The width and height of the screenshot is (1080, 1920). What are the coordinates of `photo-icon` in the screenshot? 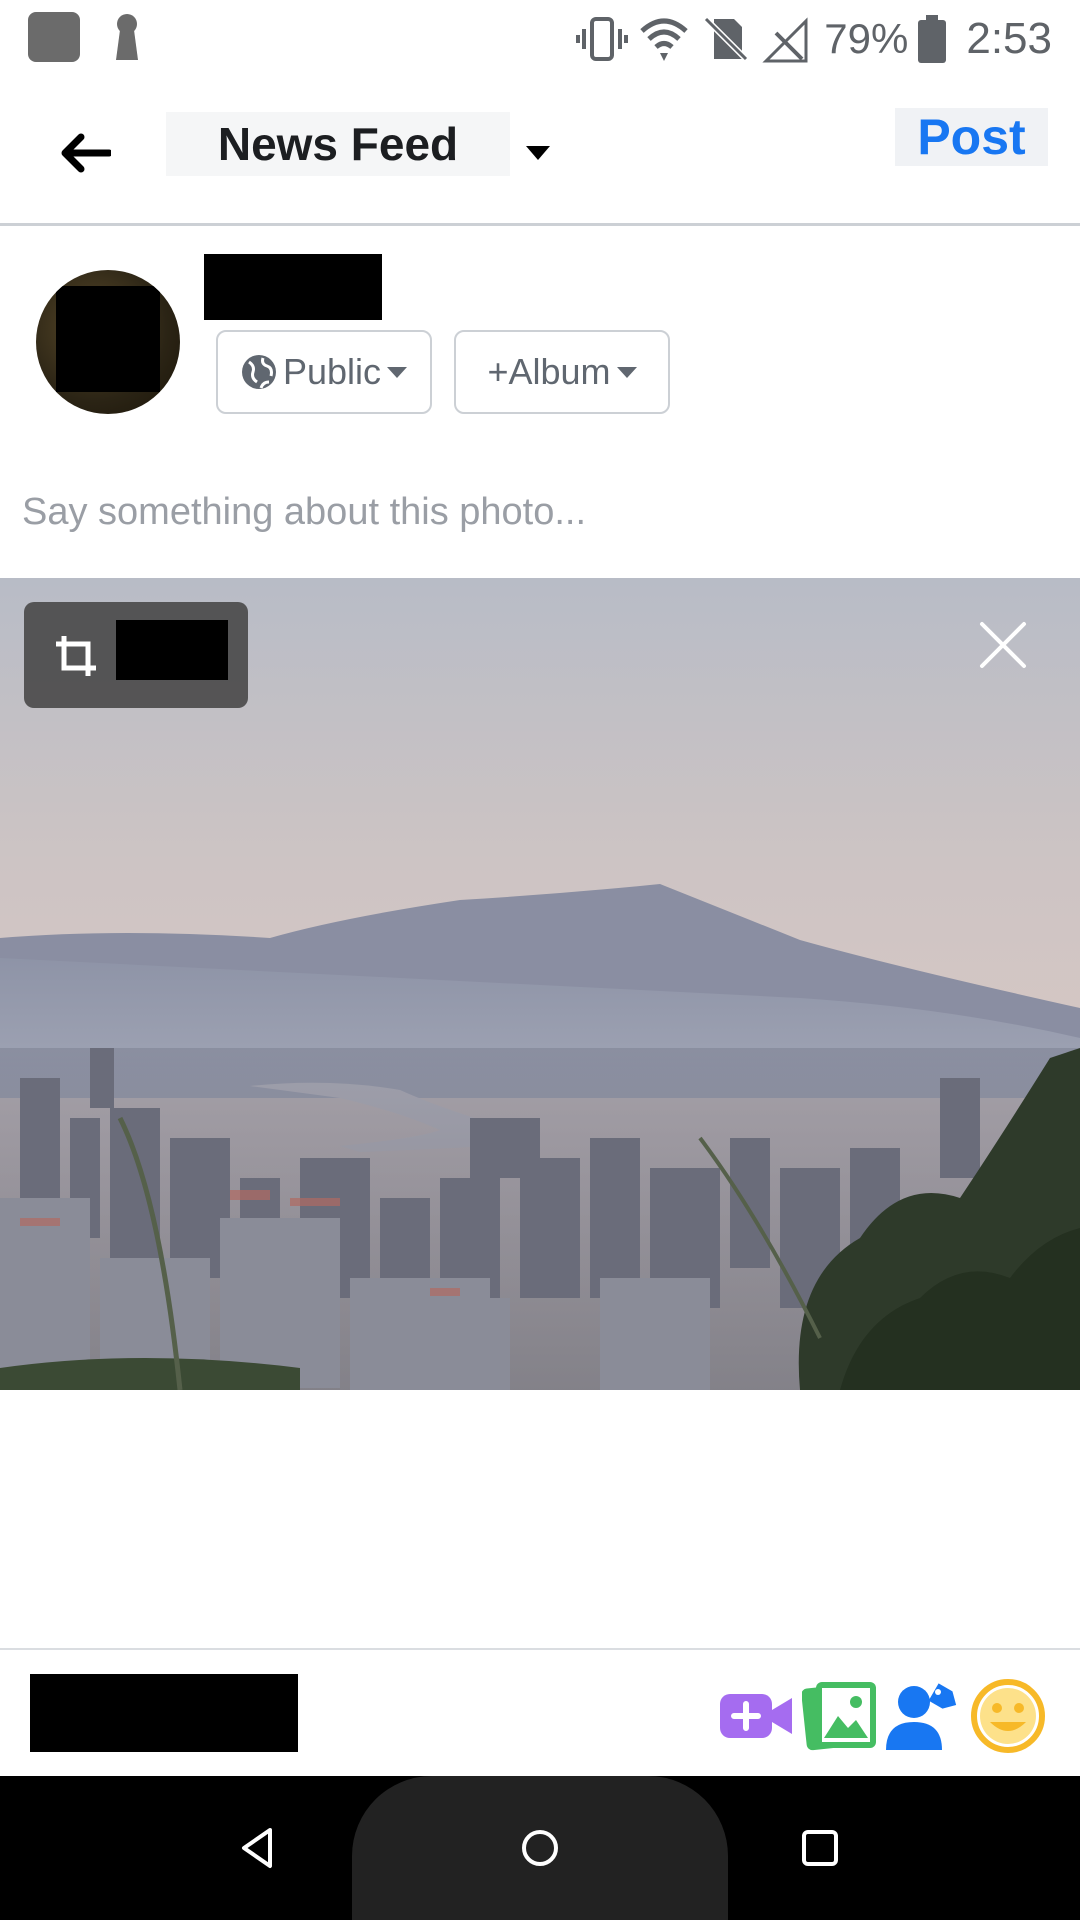 It's located at (840, 1716).